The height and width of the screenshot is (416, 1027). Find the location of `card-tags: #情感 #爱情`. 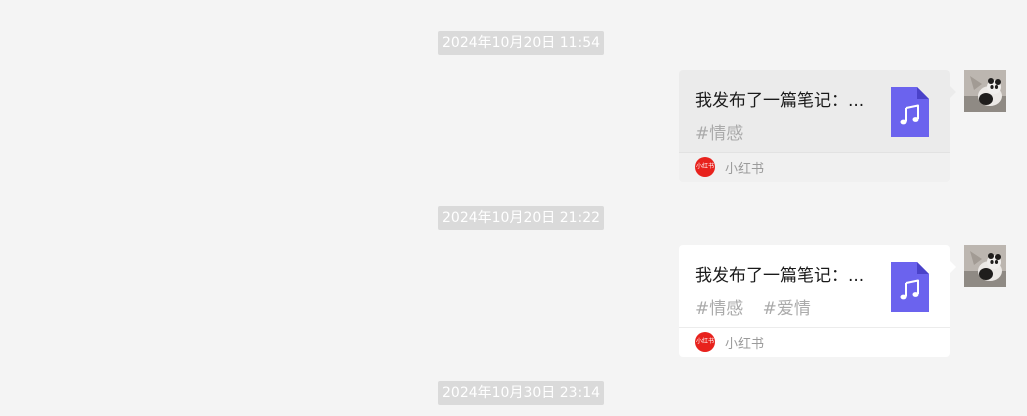

card-tags: #情感 #爱情 is located at coordinates (760, 306).